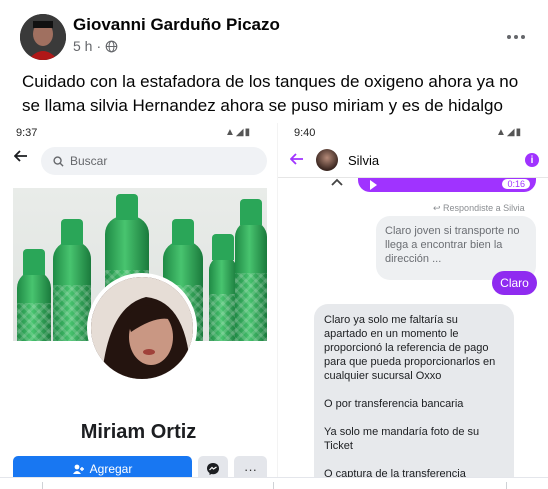 This screenshot has width=548, height=489. Describe the element at coordinates (27, 133) in the screenshot. I see `status-time: 9:37` at that location.